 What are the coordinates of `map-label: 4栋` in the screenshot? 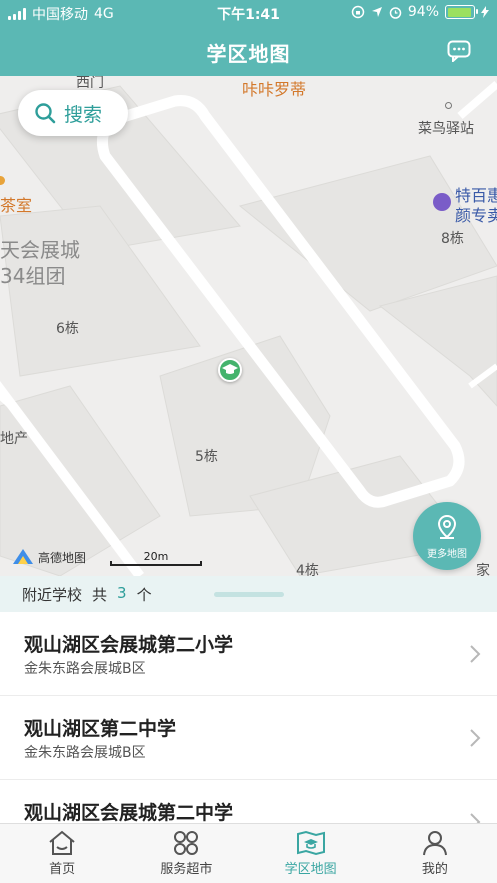 It's located at (307, 569).